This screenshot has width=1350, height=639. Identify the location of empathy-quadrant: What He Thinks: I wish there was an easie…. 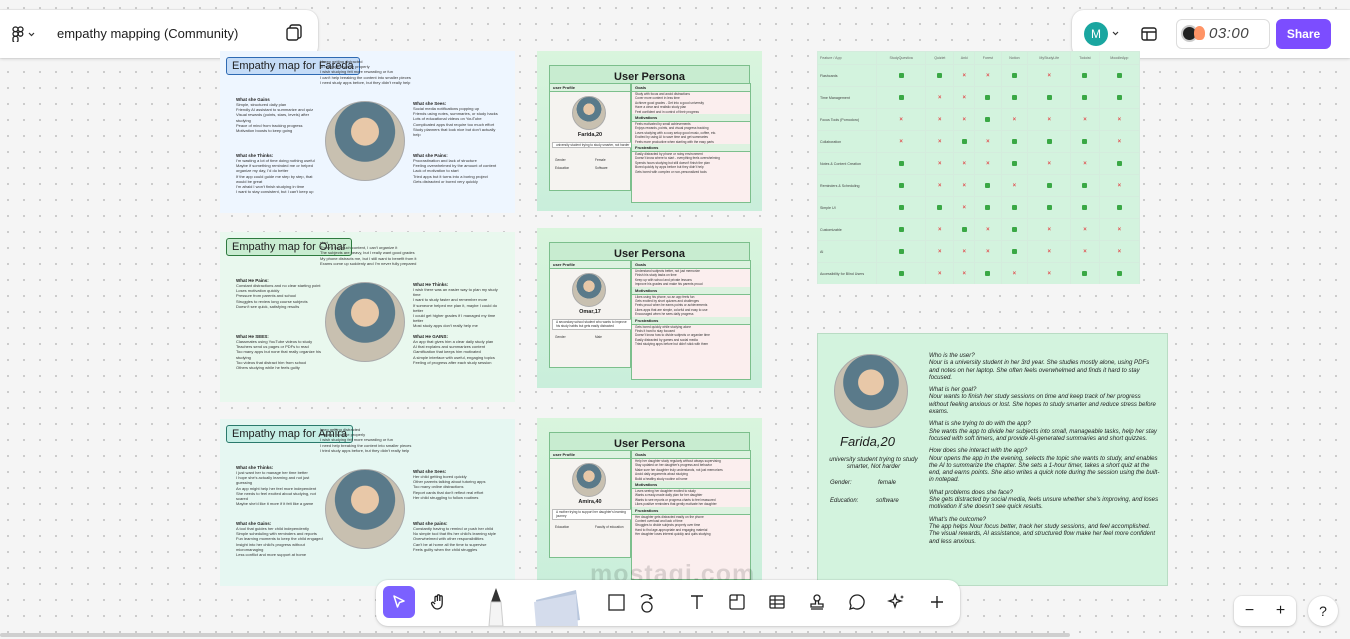
(457, 305).